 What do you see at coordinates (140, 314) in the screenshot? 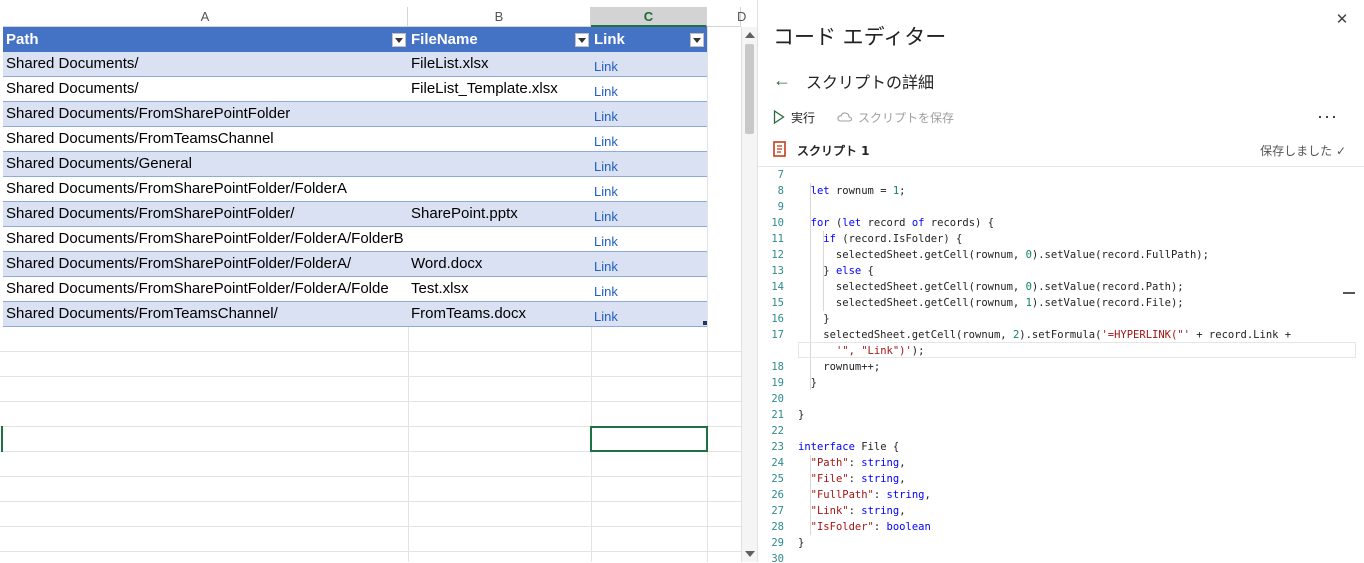
I see `cell-path: Shared Documents/FromTeamsChannel/` at bounding box center [140, 314].